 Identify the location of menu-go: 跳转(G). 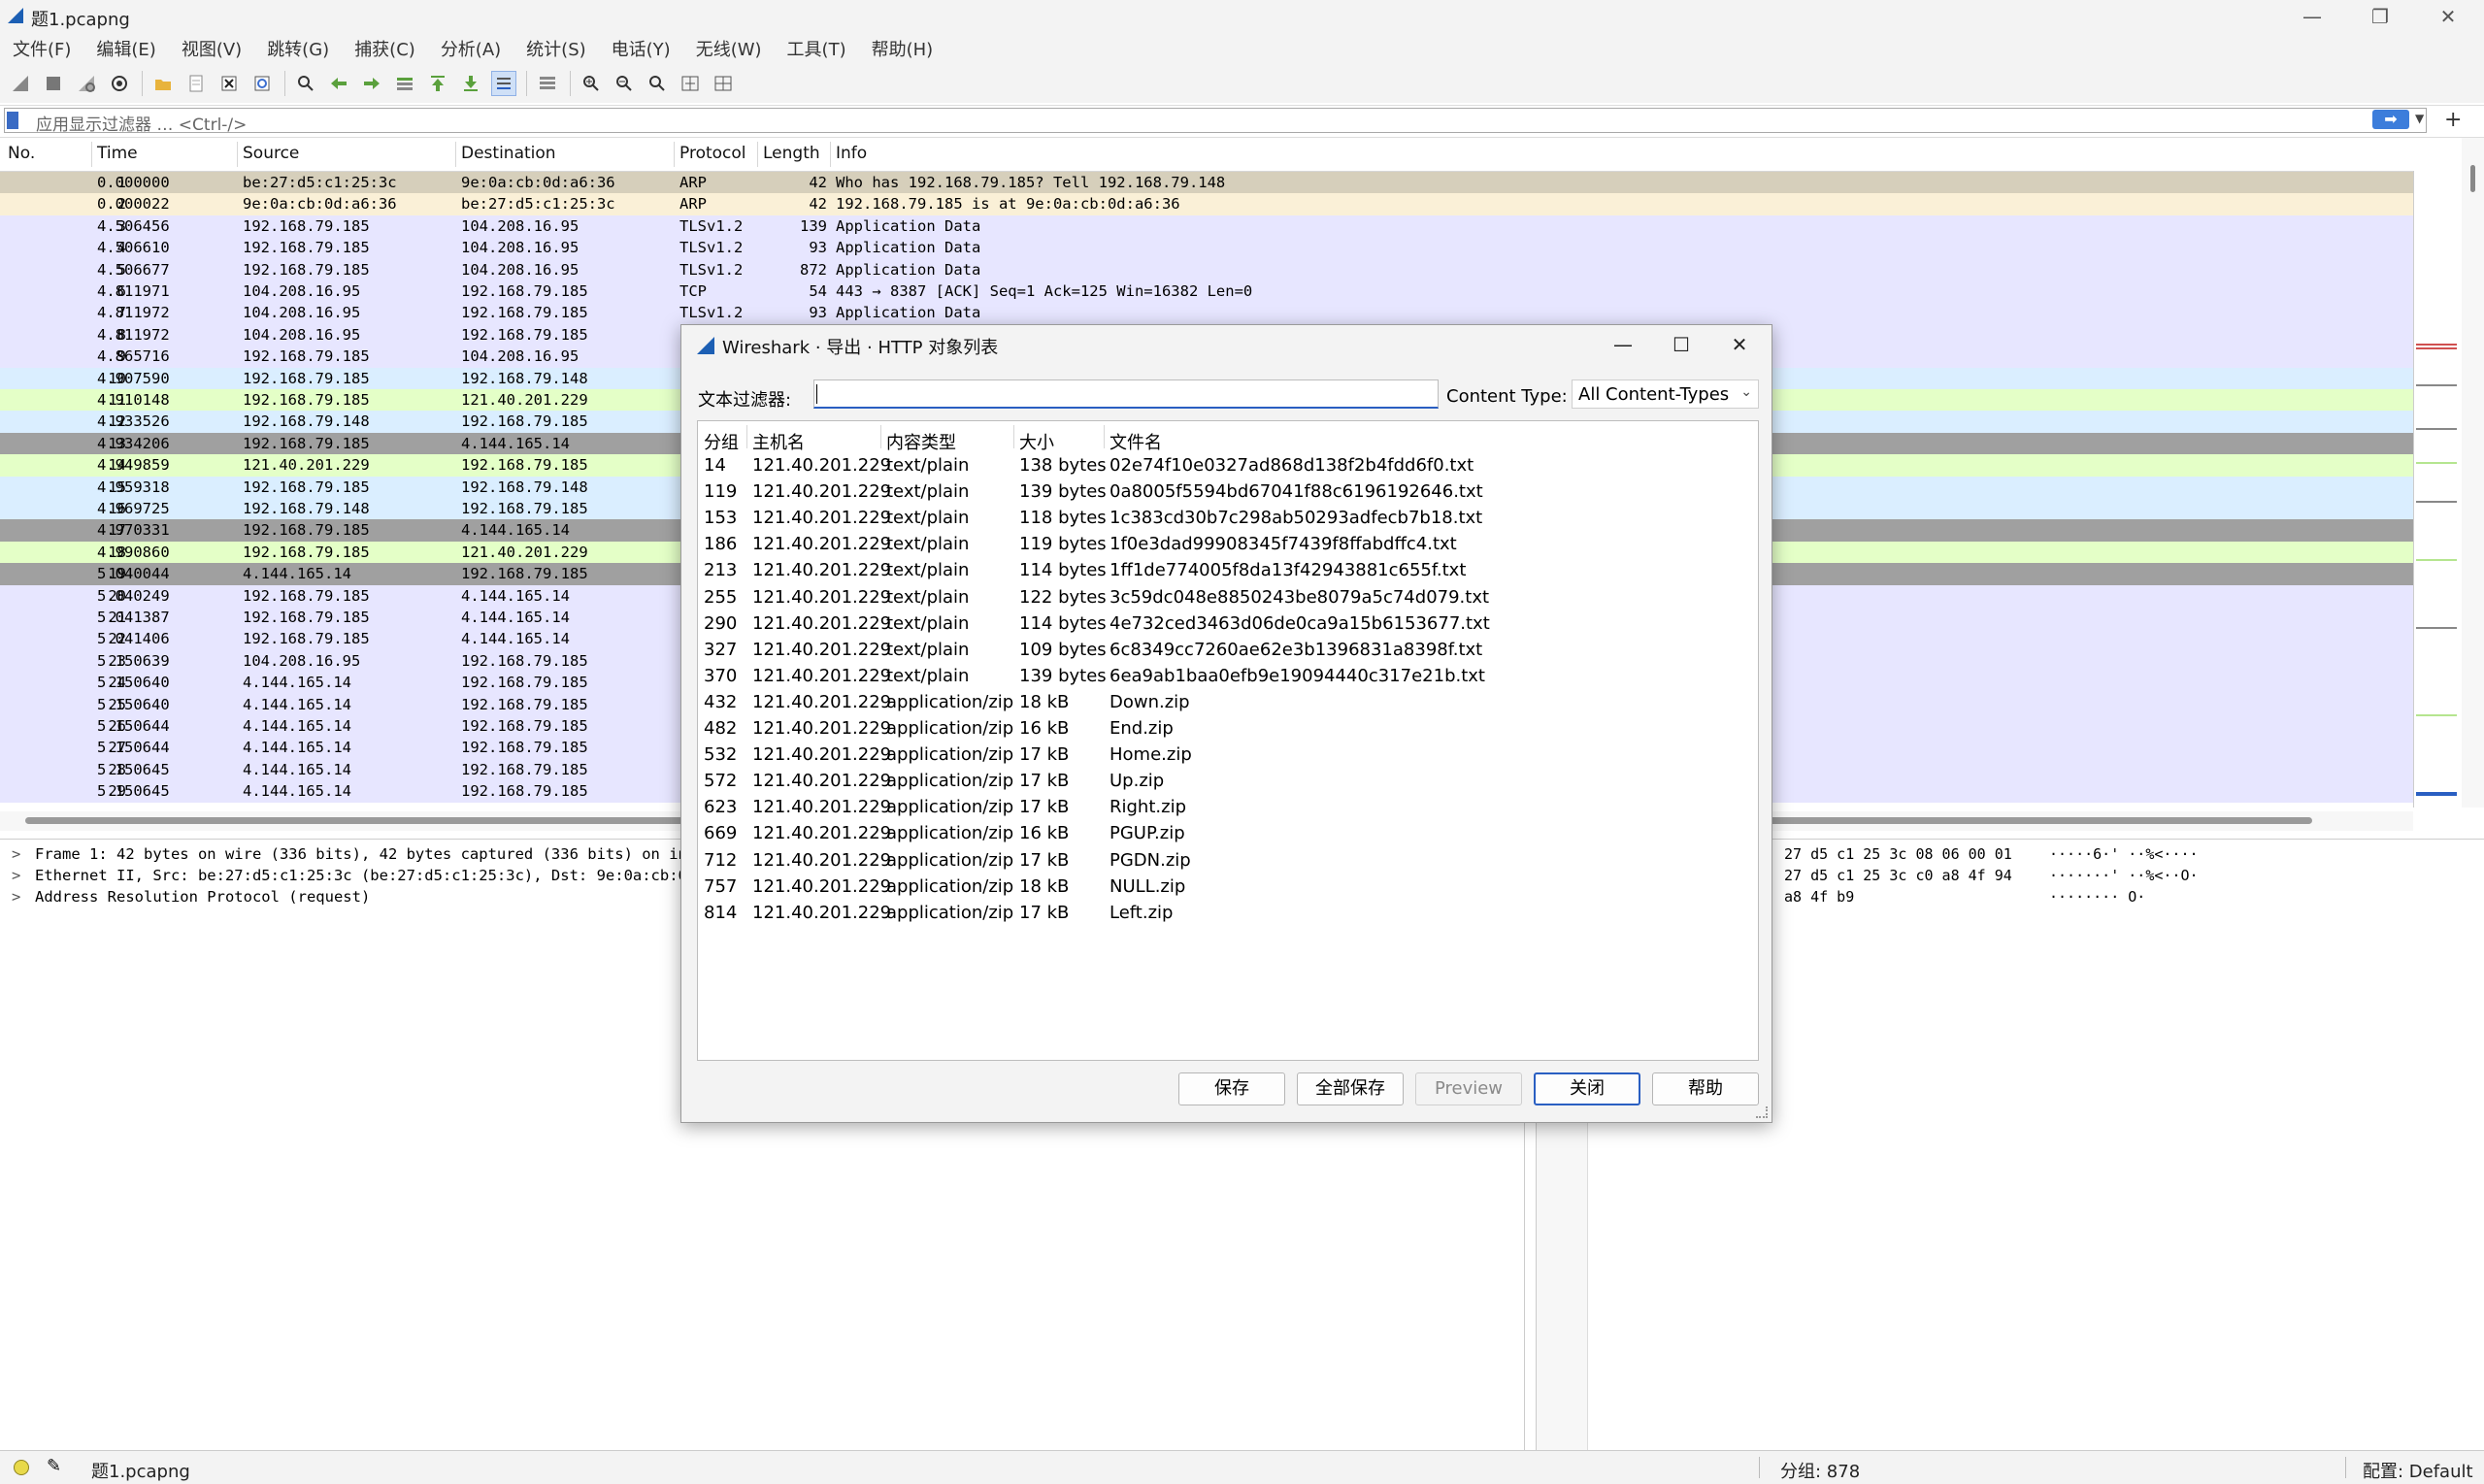
(298, 48).